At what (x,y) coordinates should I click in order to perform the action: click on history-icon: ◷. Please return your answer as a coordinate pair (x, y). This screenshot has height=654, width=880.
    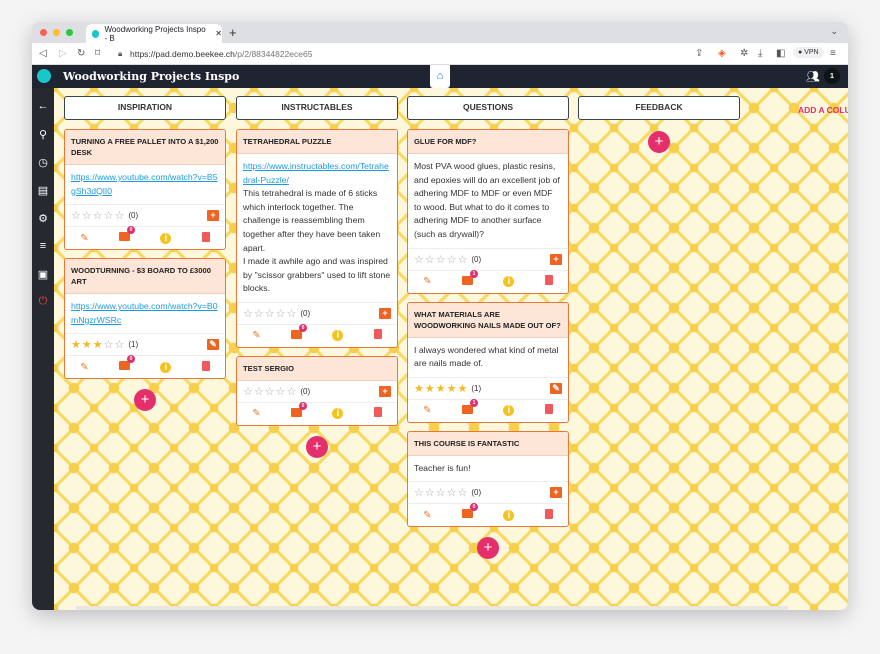
    Looking at the image, I should click on (43, 162).